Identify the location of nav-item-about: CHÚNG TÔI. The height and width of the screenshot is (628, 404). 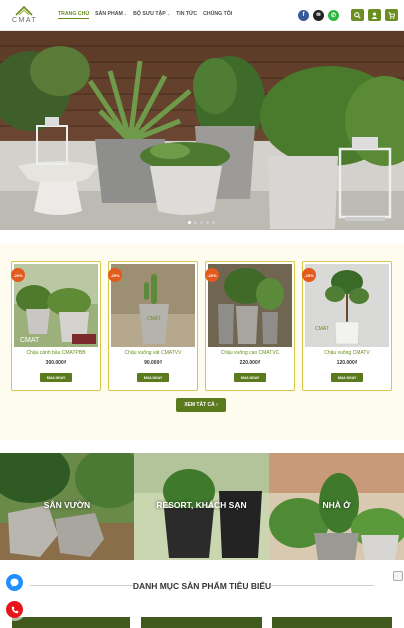
(217, 15).